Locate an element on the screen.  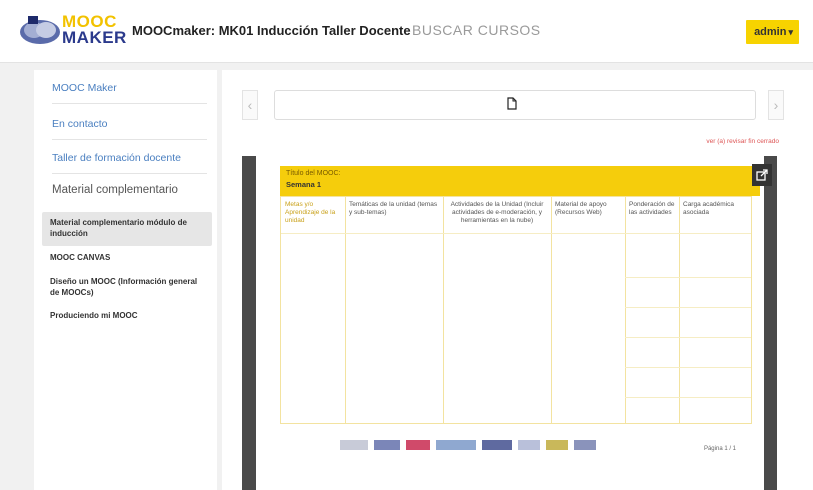
column-header: Carga académica asociada is located at coordinates (708, 208).